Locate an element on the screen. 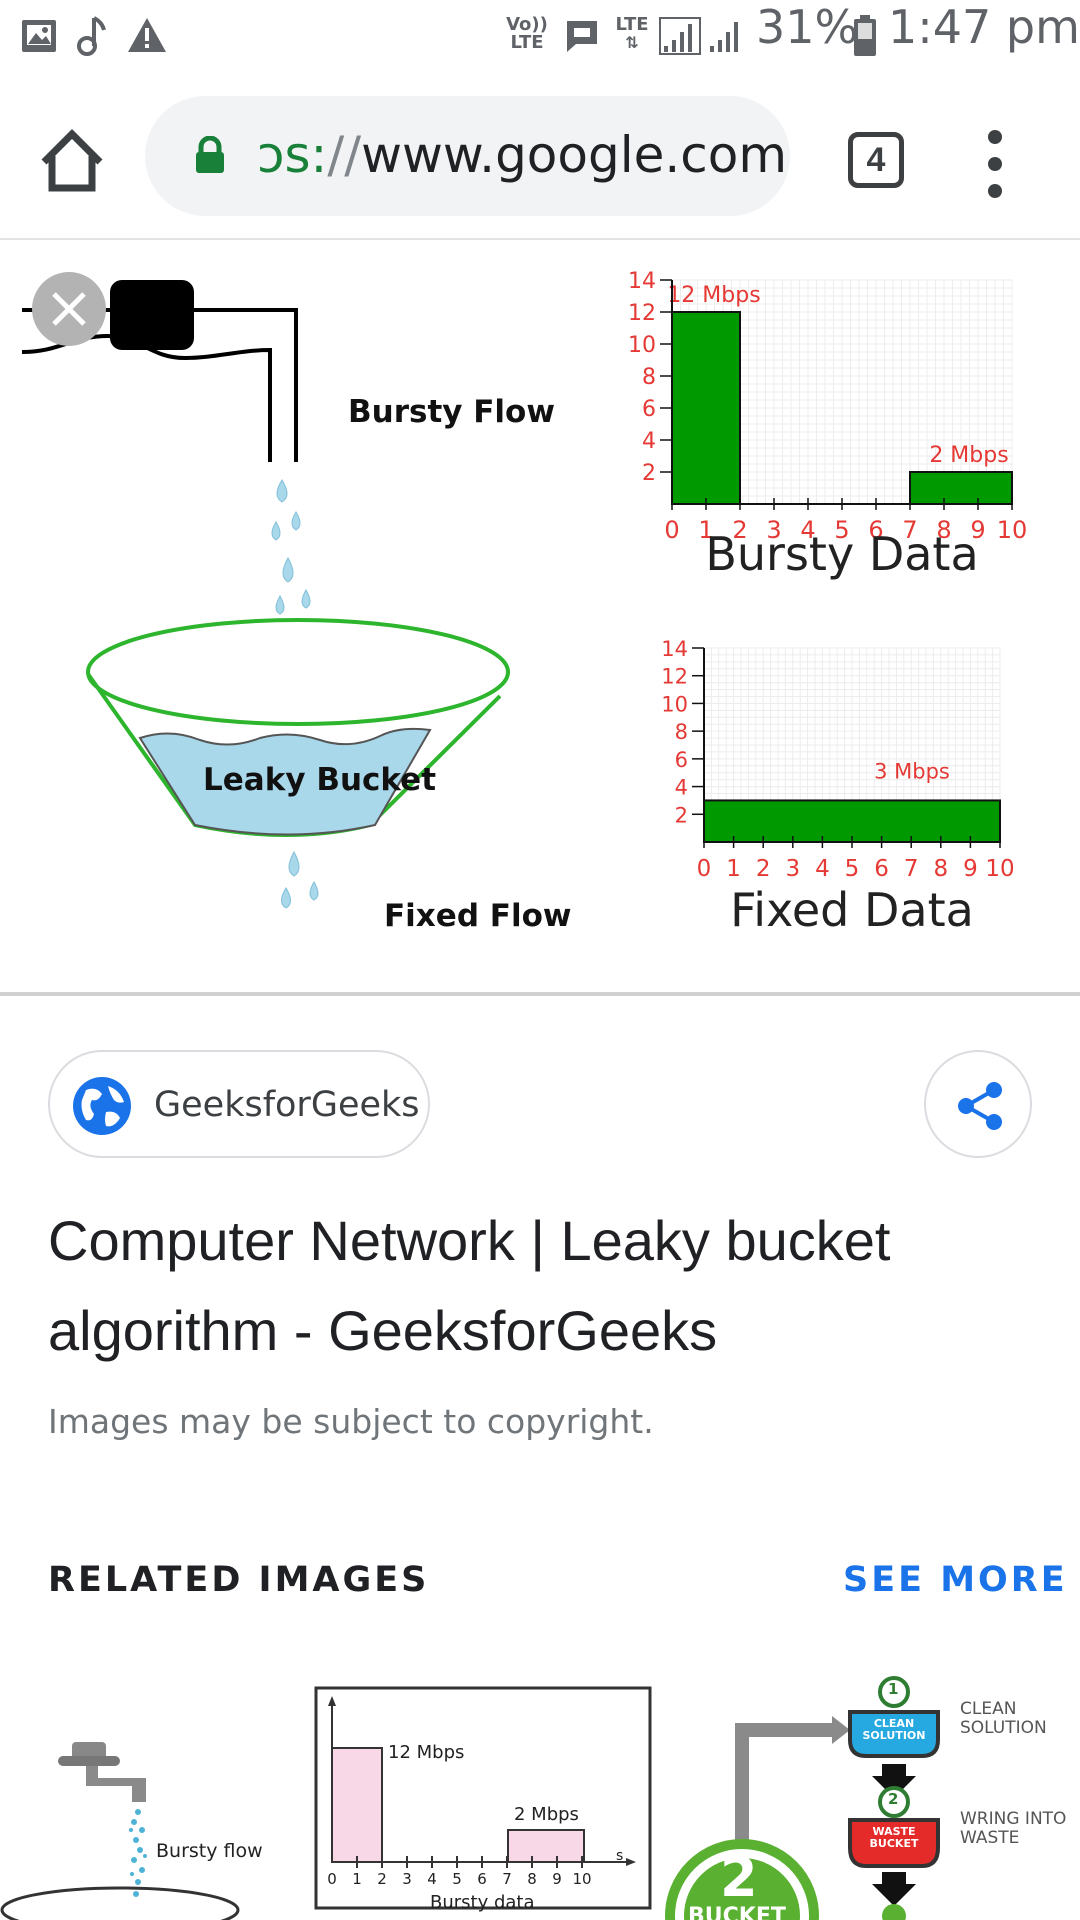 The height and width of the screenshot is (1920, 1080). related-thumb-1: Bursty flow is located at coordinates (135, 1790).